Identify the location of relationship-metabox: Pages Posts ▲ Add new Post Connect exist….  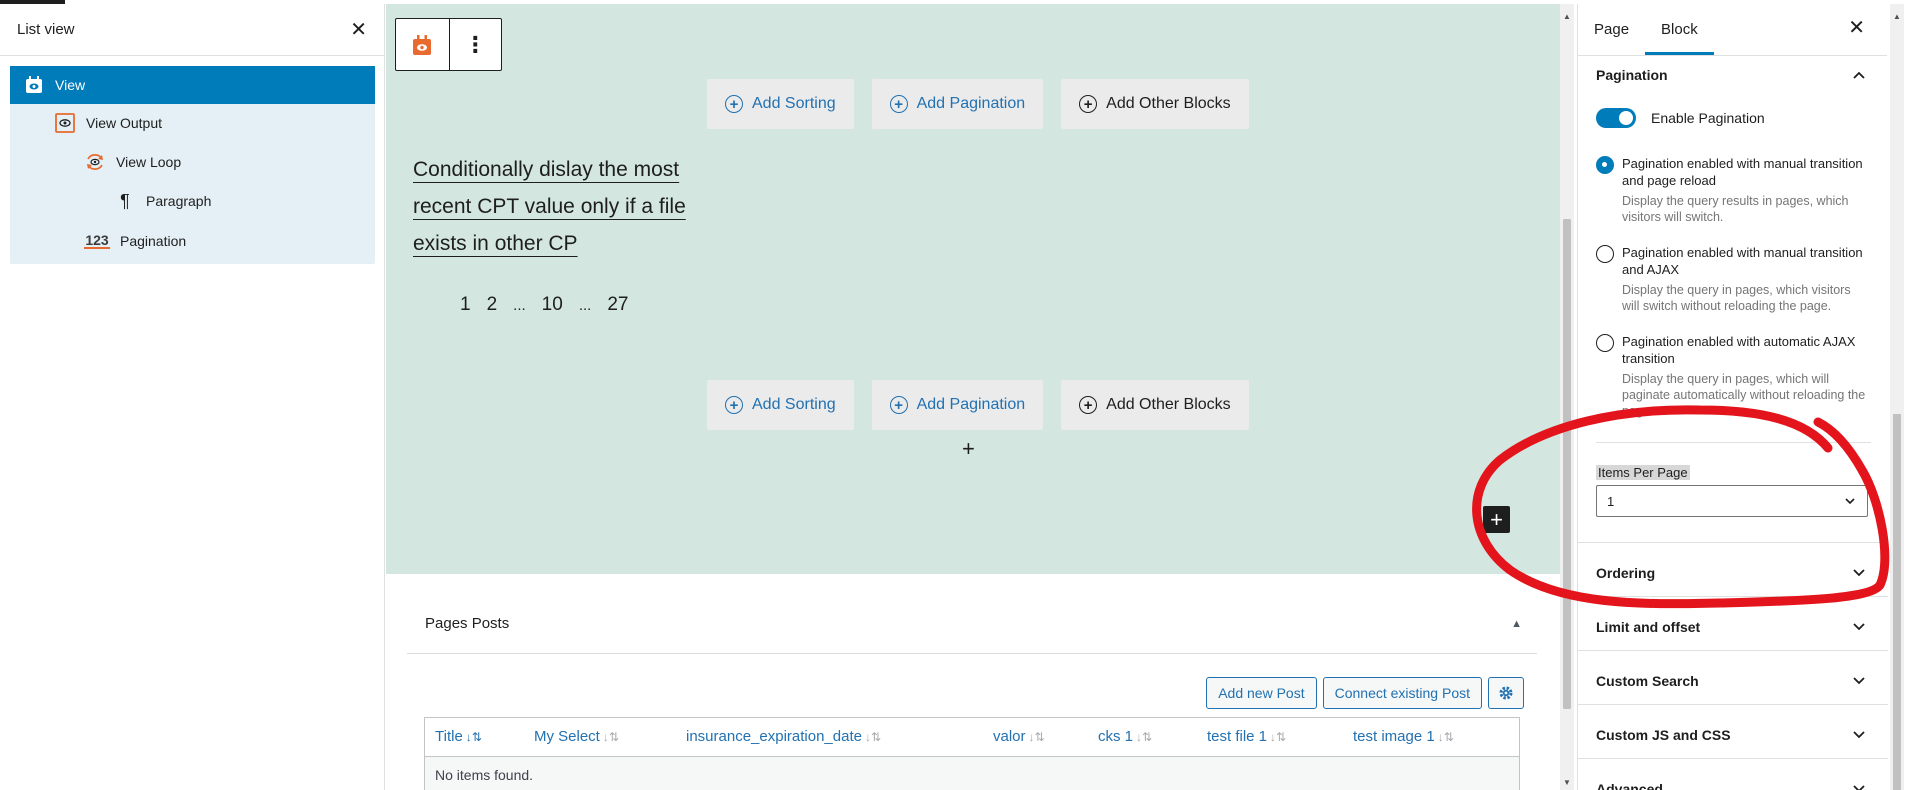
(972, 692).